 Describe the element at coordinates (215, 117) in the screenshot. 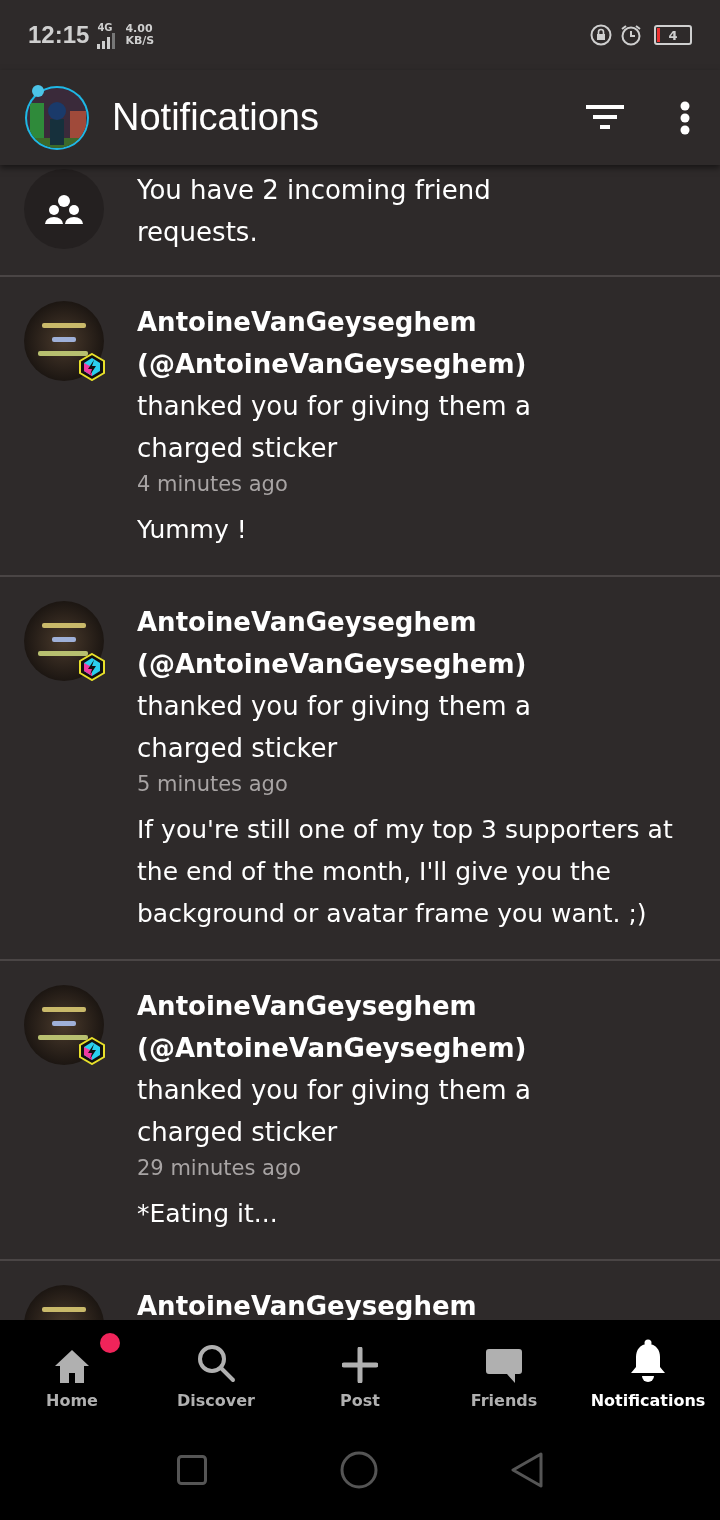

I see `page-title: Notifications` at that location.